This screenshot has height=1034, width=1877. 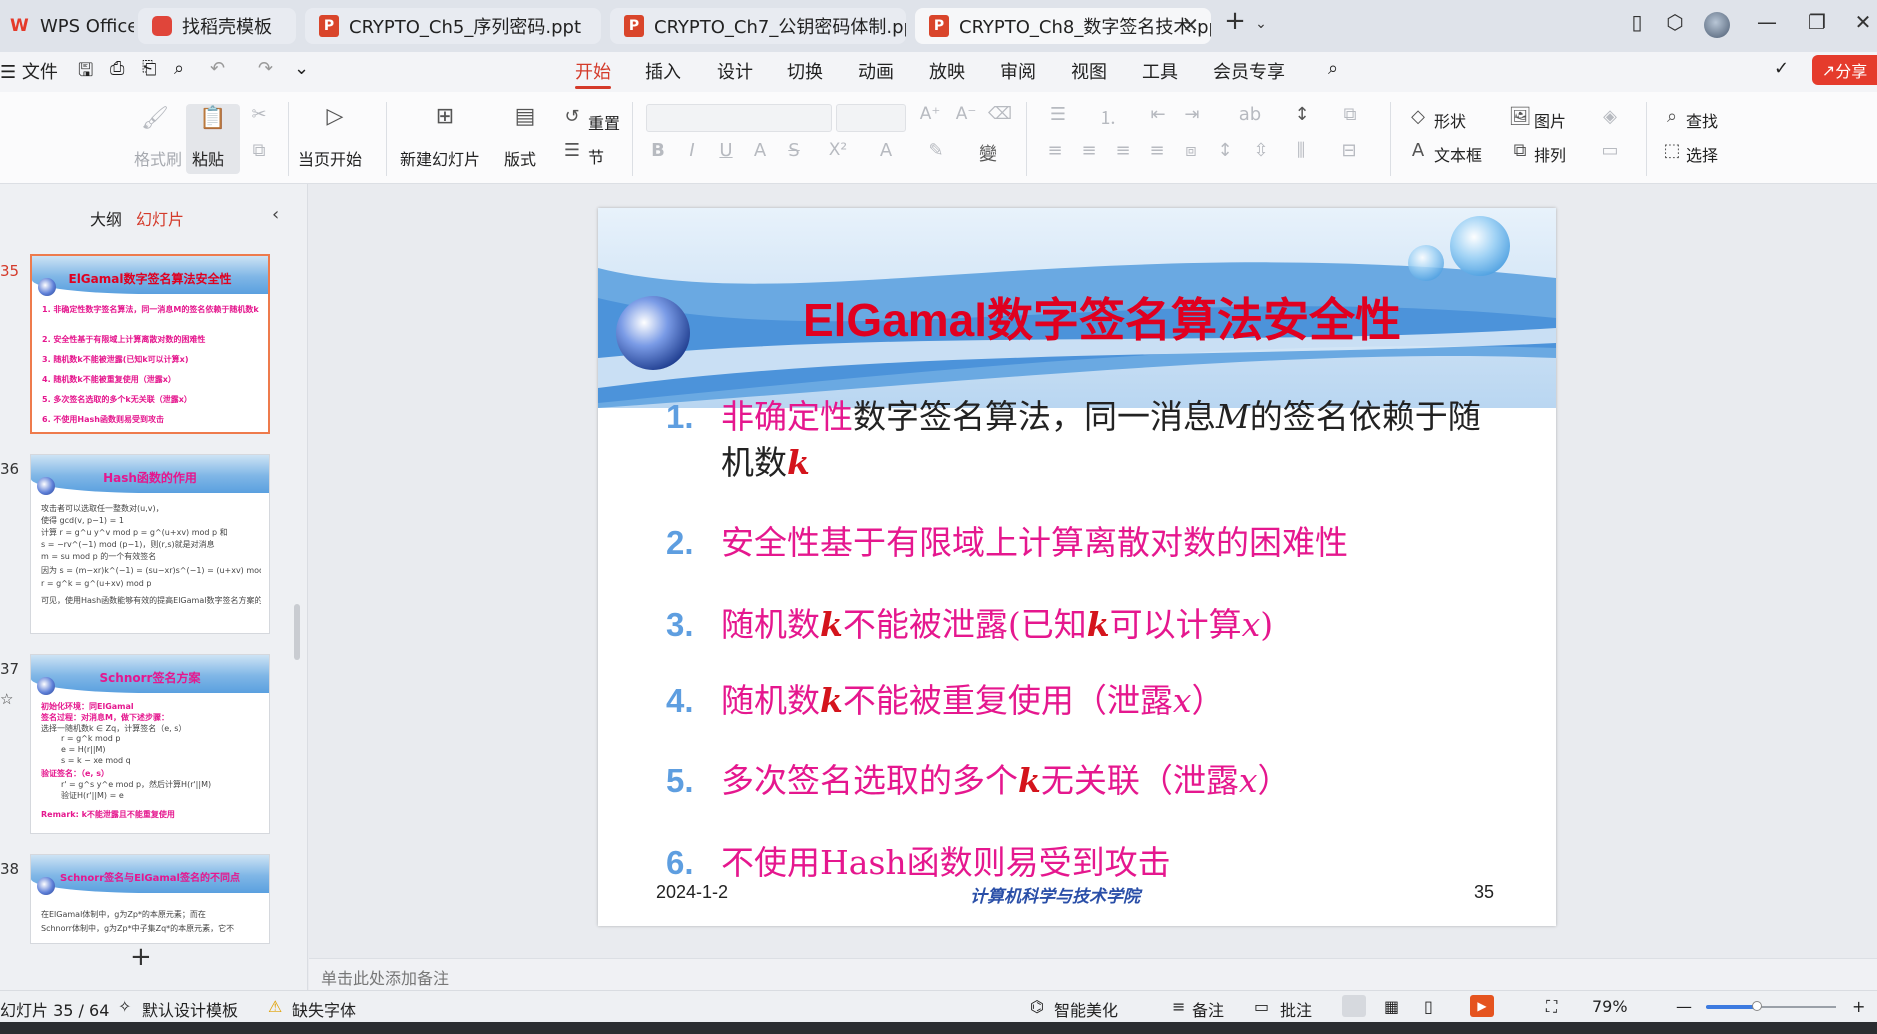 I want to click on close-window-icon: ✕, so click(x=1861, y=22).